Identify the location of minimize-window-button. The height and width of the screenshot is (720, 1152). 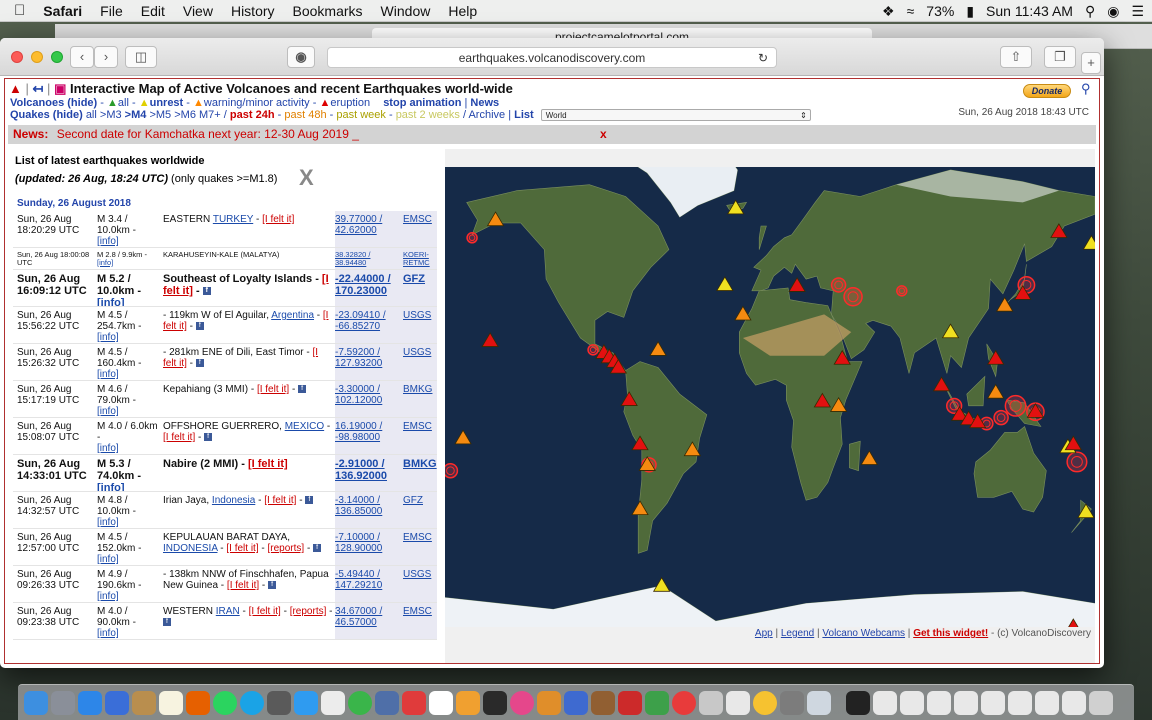
(37, 57).